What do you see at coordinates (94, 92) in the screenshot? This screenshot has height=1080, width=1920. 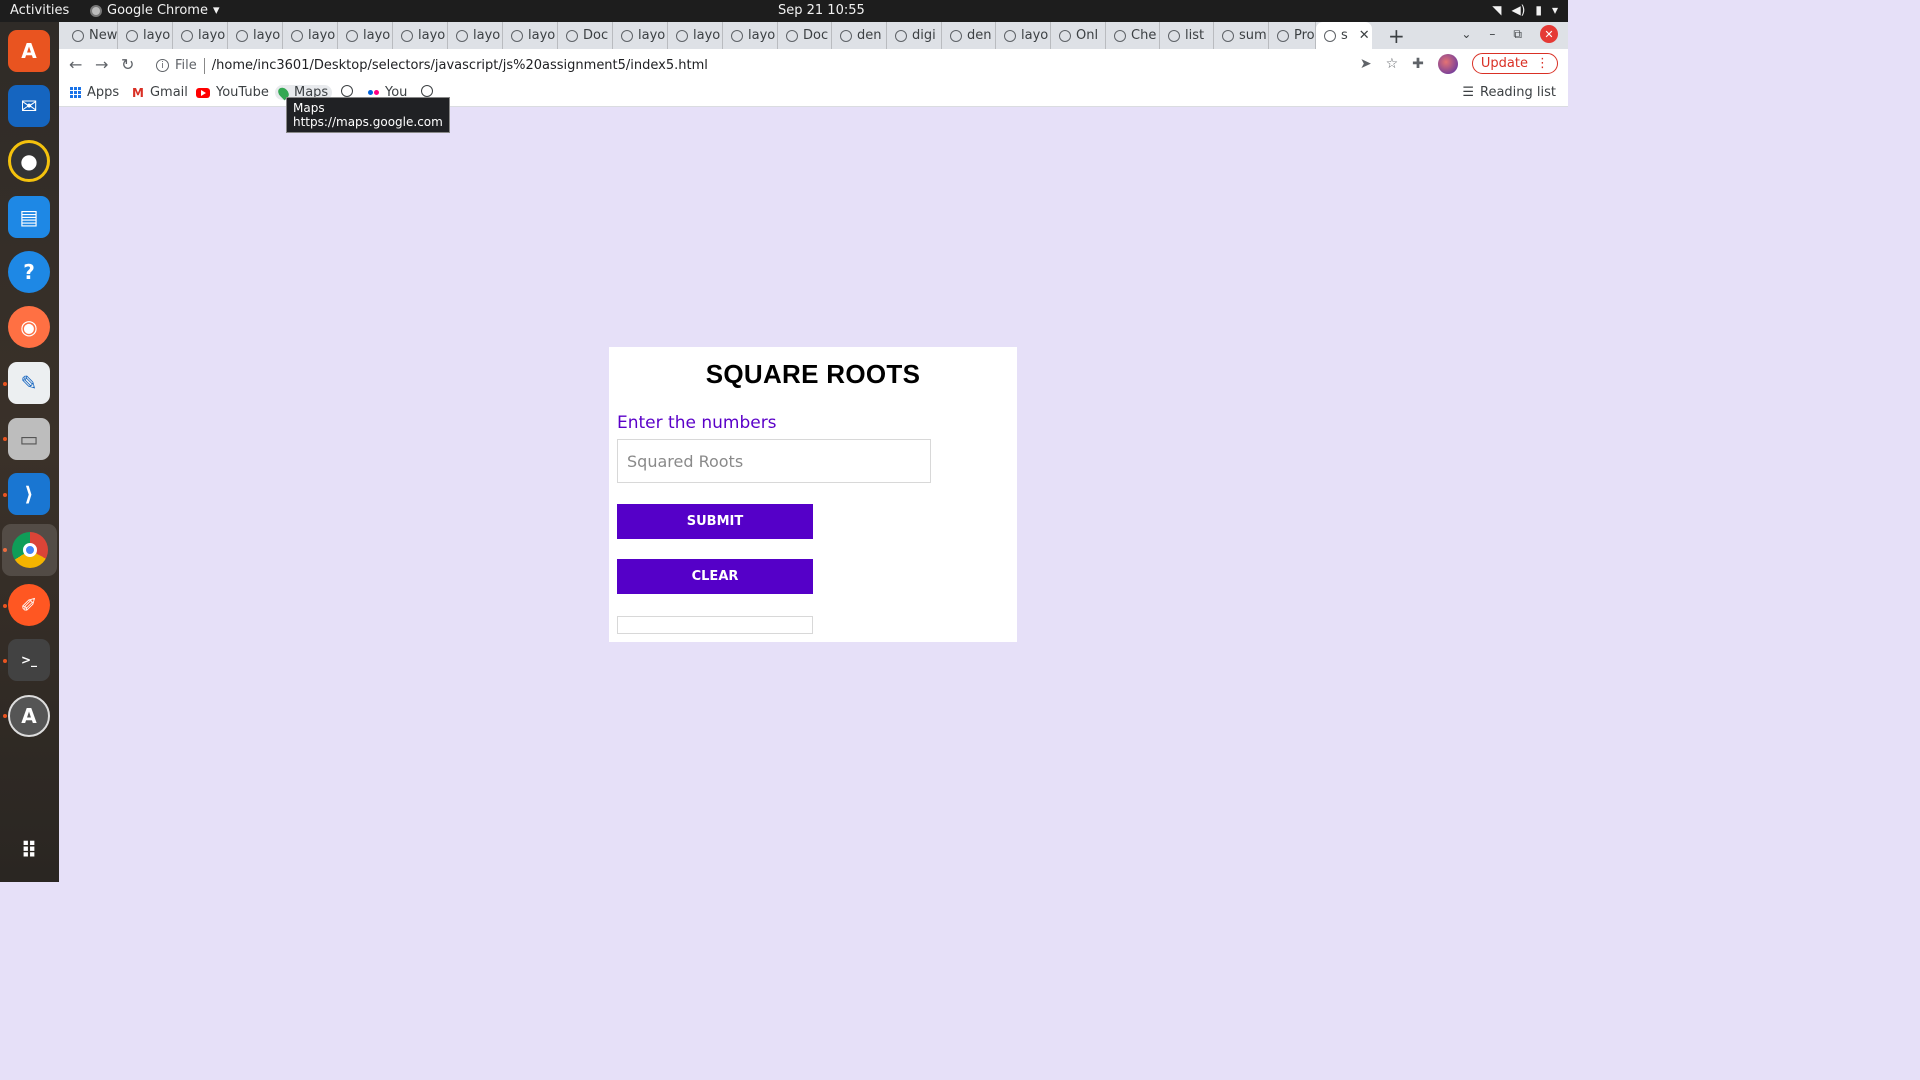 I see `bookmark-apps: Apps` at bounding box center [94, 92].